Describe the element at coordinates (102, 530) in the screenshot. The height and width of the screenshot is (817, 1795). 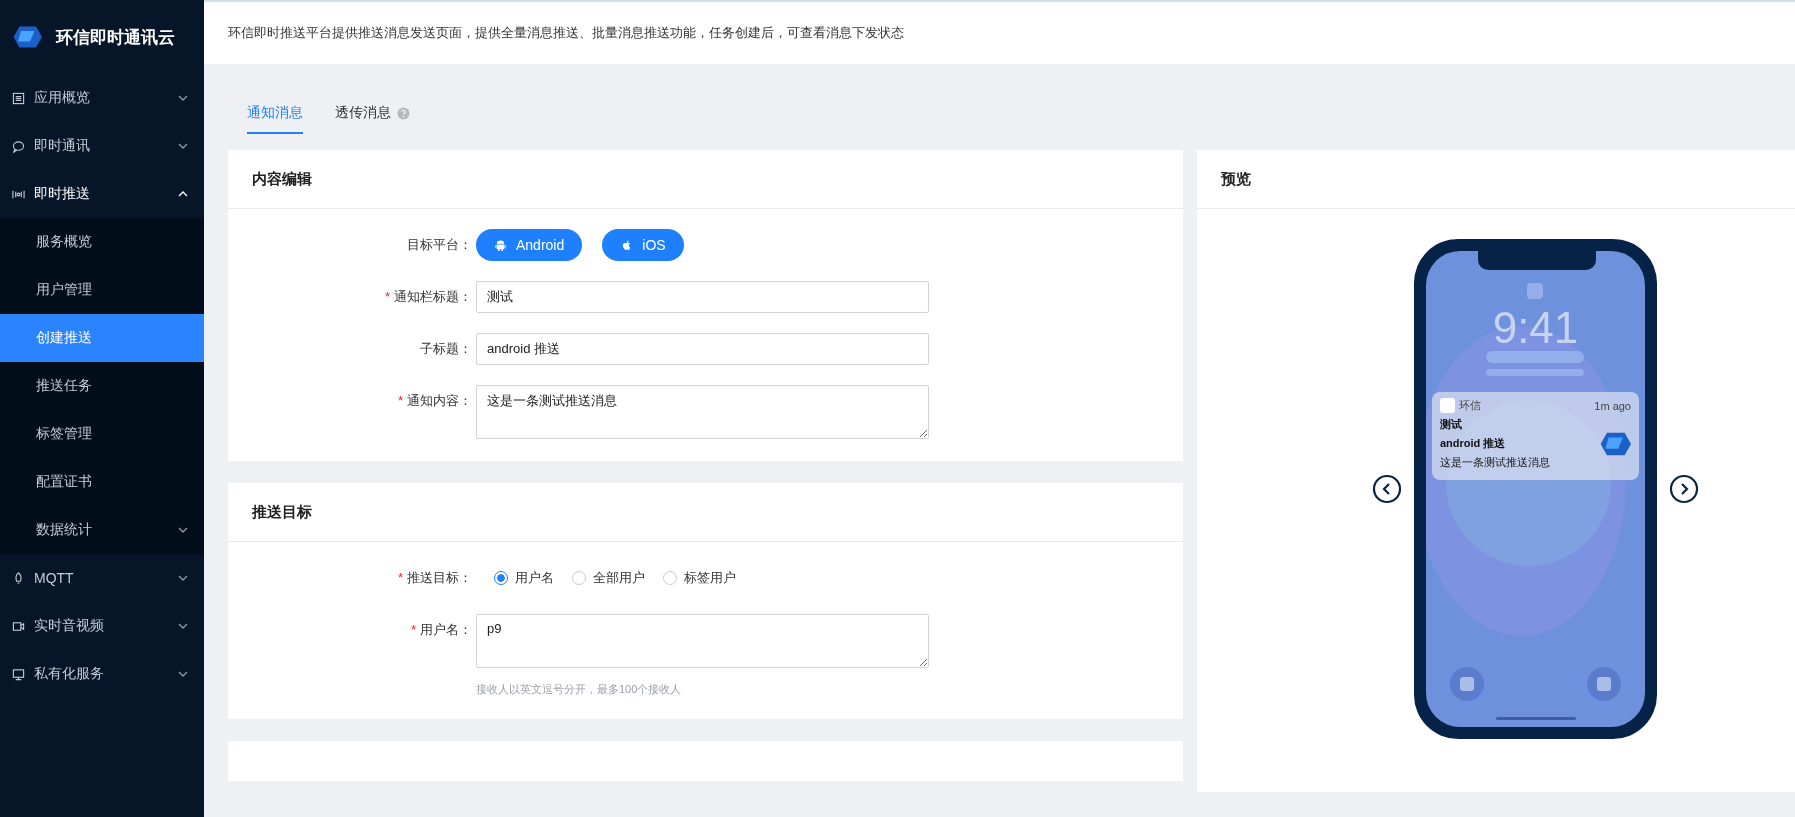
I see `nav-item: 数据统计` at that location.